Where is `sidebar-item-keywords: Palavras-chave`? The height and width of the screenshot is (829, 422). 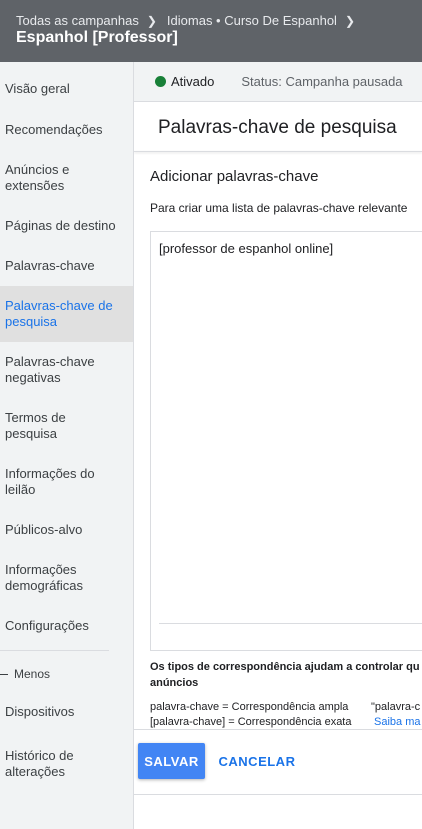
sidebar-item-keywords: Palavras-chave is located at coordinates (66, 266).